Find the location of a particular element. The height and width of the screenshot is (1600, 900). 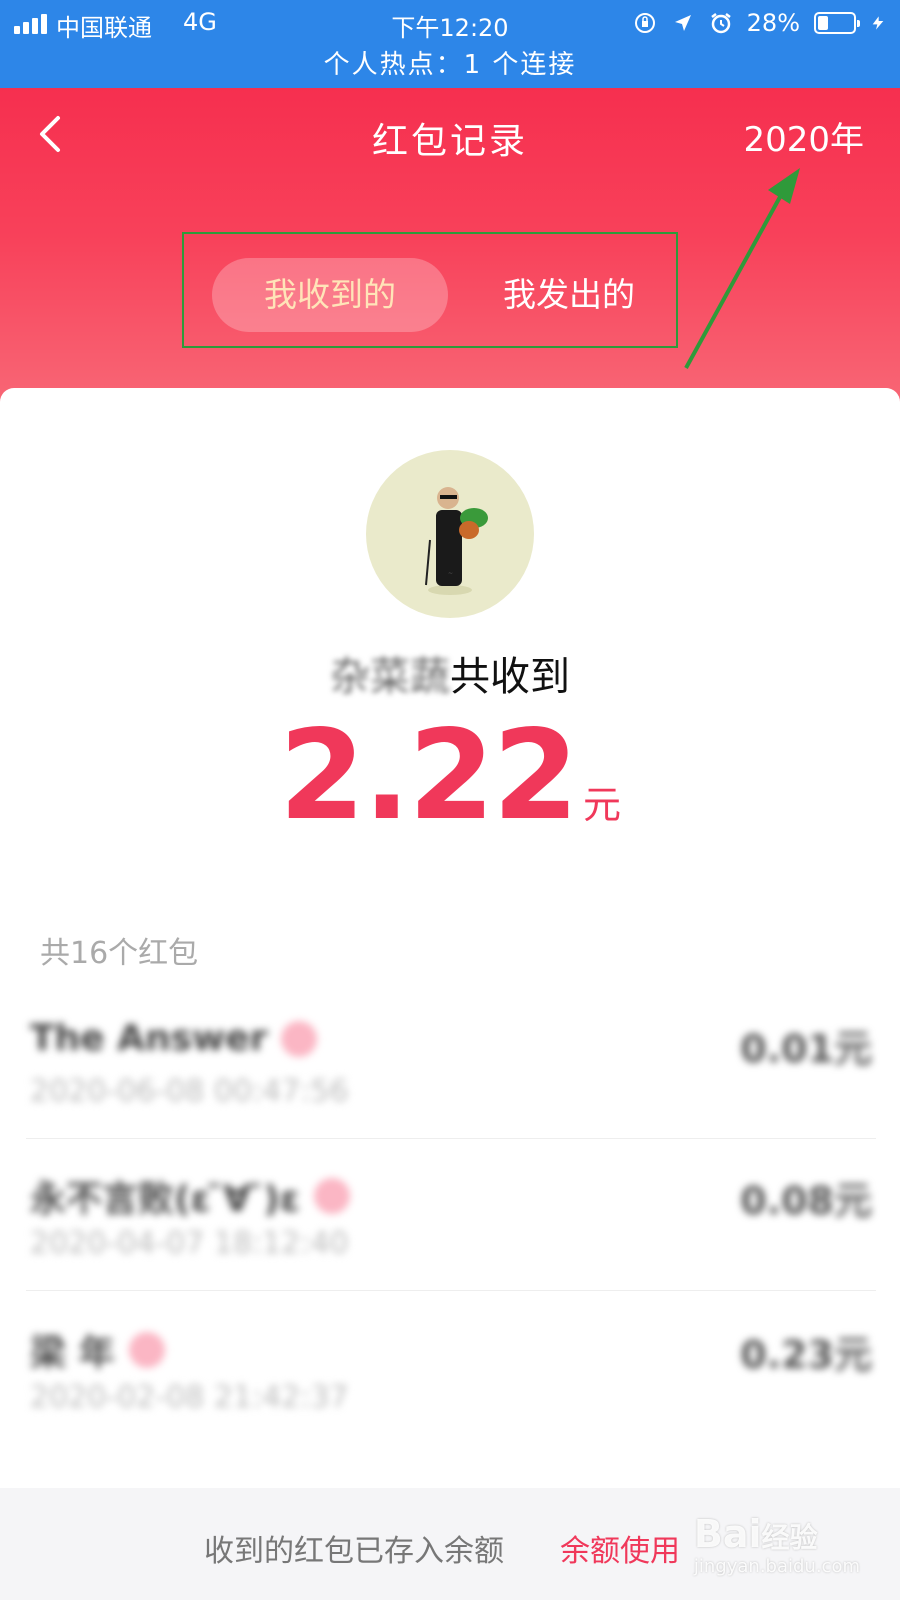

footer: 收到的红包已存入余额 余额使用 Bai经验 jingyan.baidu.com is located at coordinates (450, 1544).